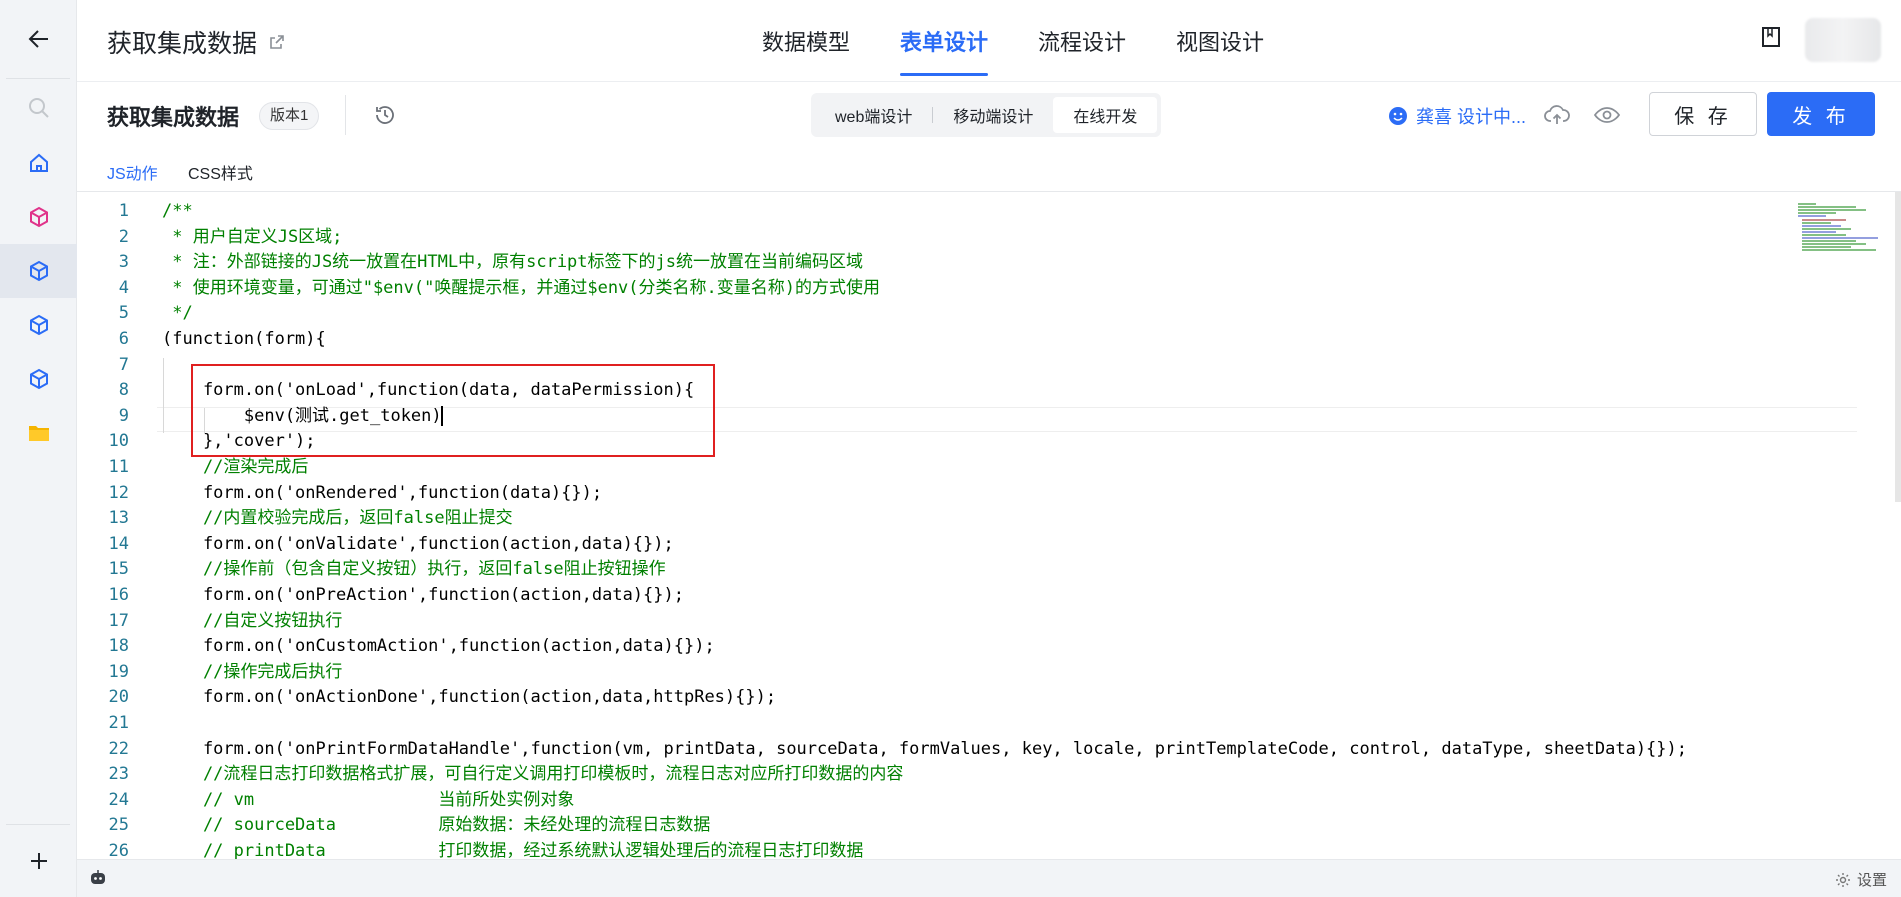  Describe the element at coordinates (1105, 115) in the screenshot. I see `mode-online-dev: 在线开发` at that location.